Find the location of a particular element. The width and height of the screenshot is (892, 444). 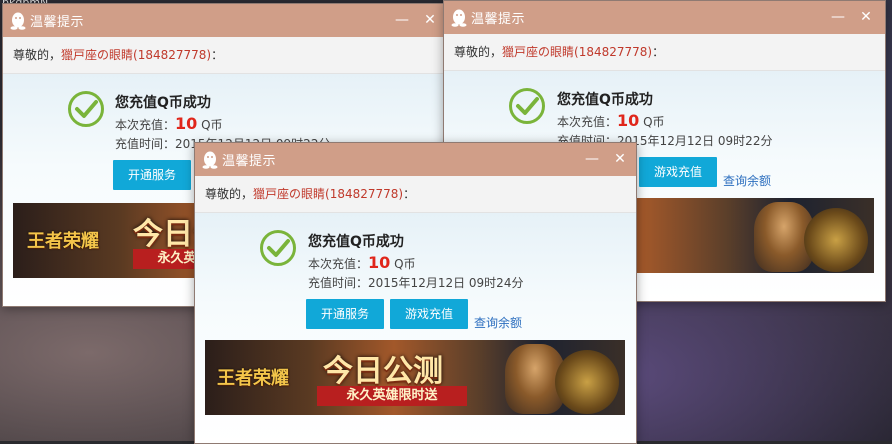

time-line: 充值时间：2015年12月12日 09时24分 is located at coordinates (415, 282).